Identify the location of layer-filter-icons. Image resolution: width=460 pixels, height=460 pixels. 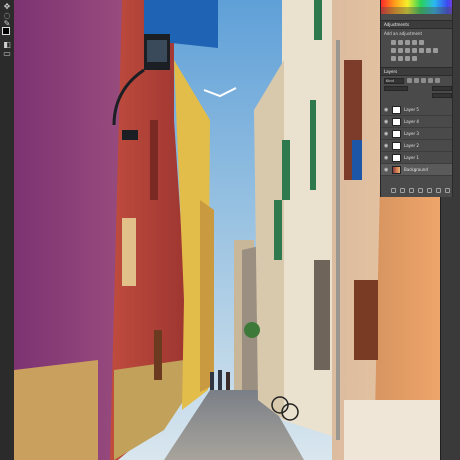
(432, 81).